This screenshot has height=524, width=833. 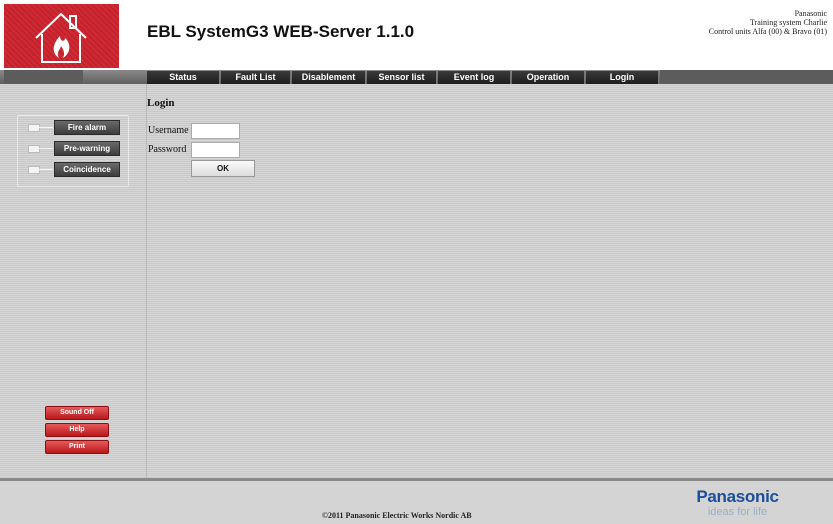 What do you see at coordinates (281, 31) in the screenshot?
I see `app-title: EBL SystemG3 WEB-Server 1.1.0` at bounding box center [281, 31].